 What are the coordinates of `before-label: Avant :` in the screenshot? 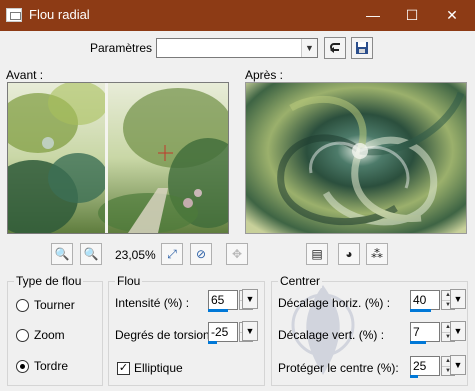 It's located at (25, 75).